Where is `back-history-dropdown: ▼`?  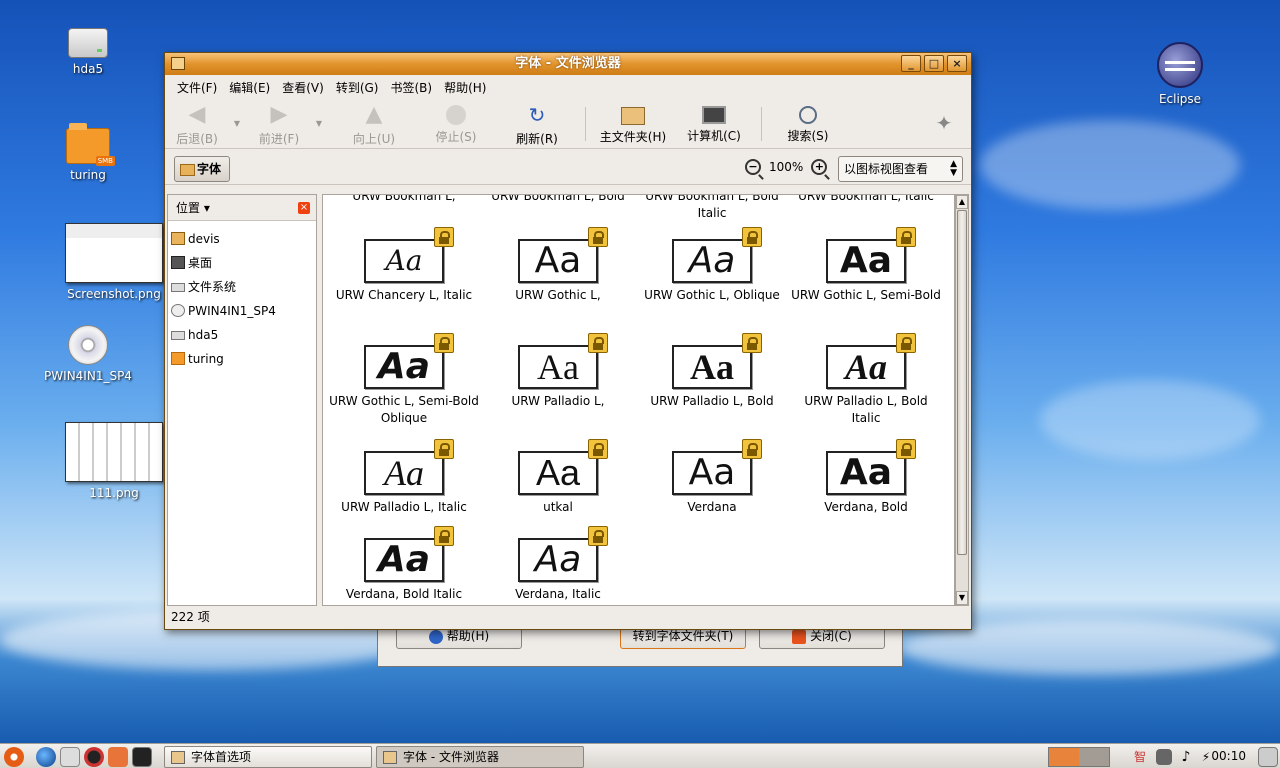 back-history-dropdown: ▼ is located at coordinates (237, 123).